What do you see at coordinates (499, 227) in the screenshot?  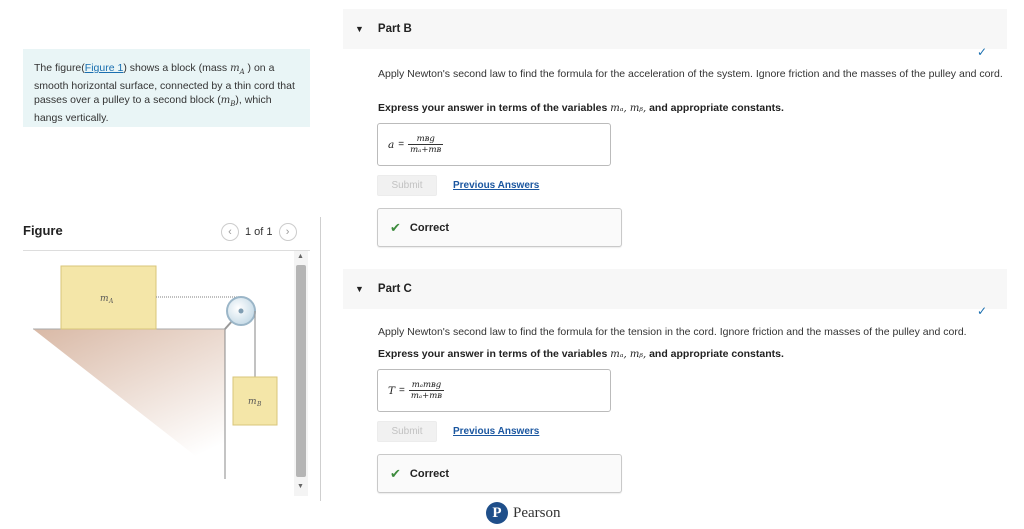 I see `part-b-correct-feedback: ✔ Correct` at bounding box center [499, 227].